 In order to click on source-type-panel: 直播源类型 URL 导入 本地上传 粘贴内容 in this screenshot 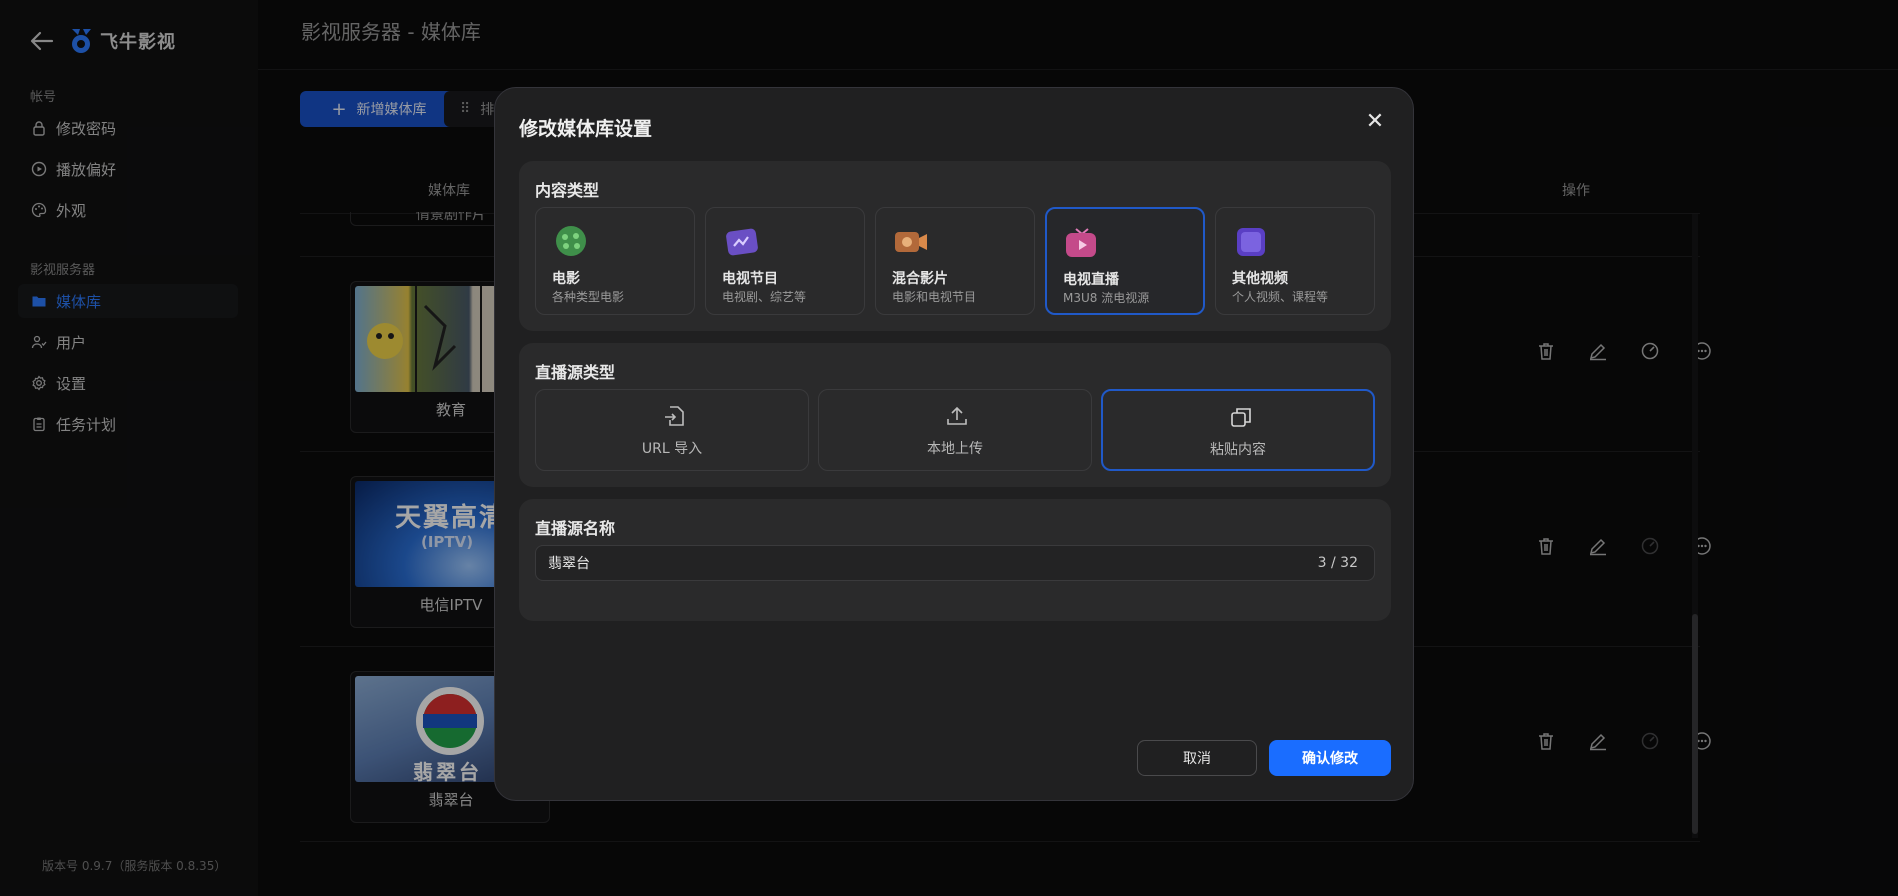, I will do `click(955, 415)`.